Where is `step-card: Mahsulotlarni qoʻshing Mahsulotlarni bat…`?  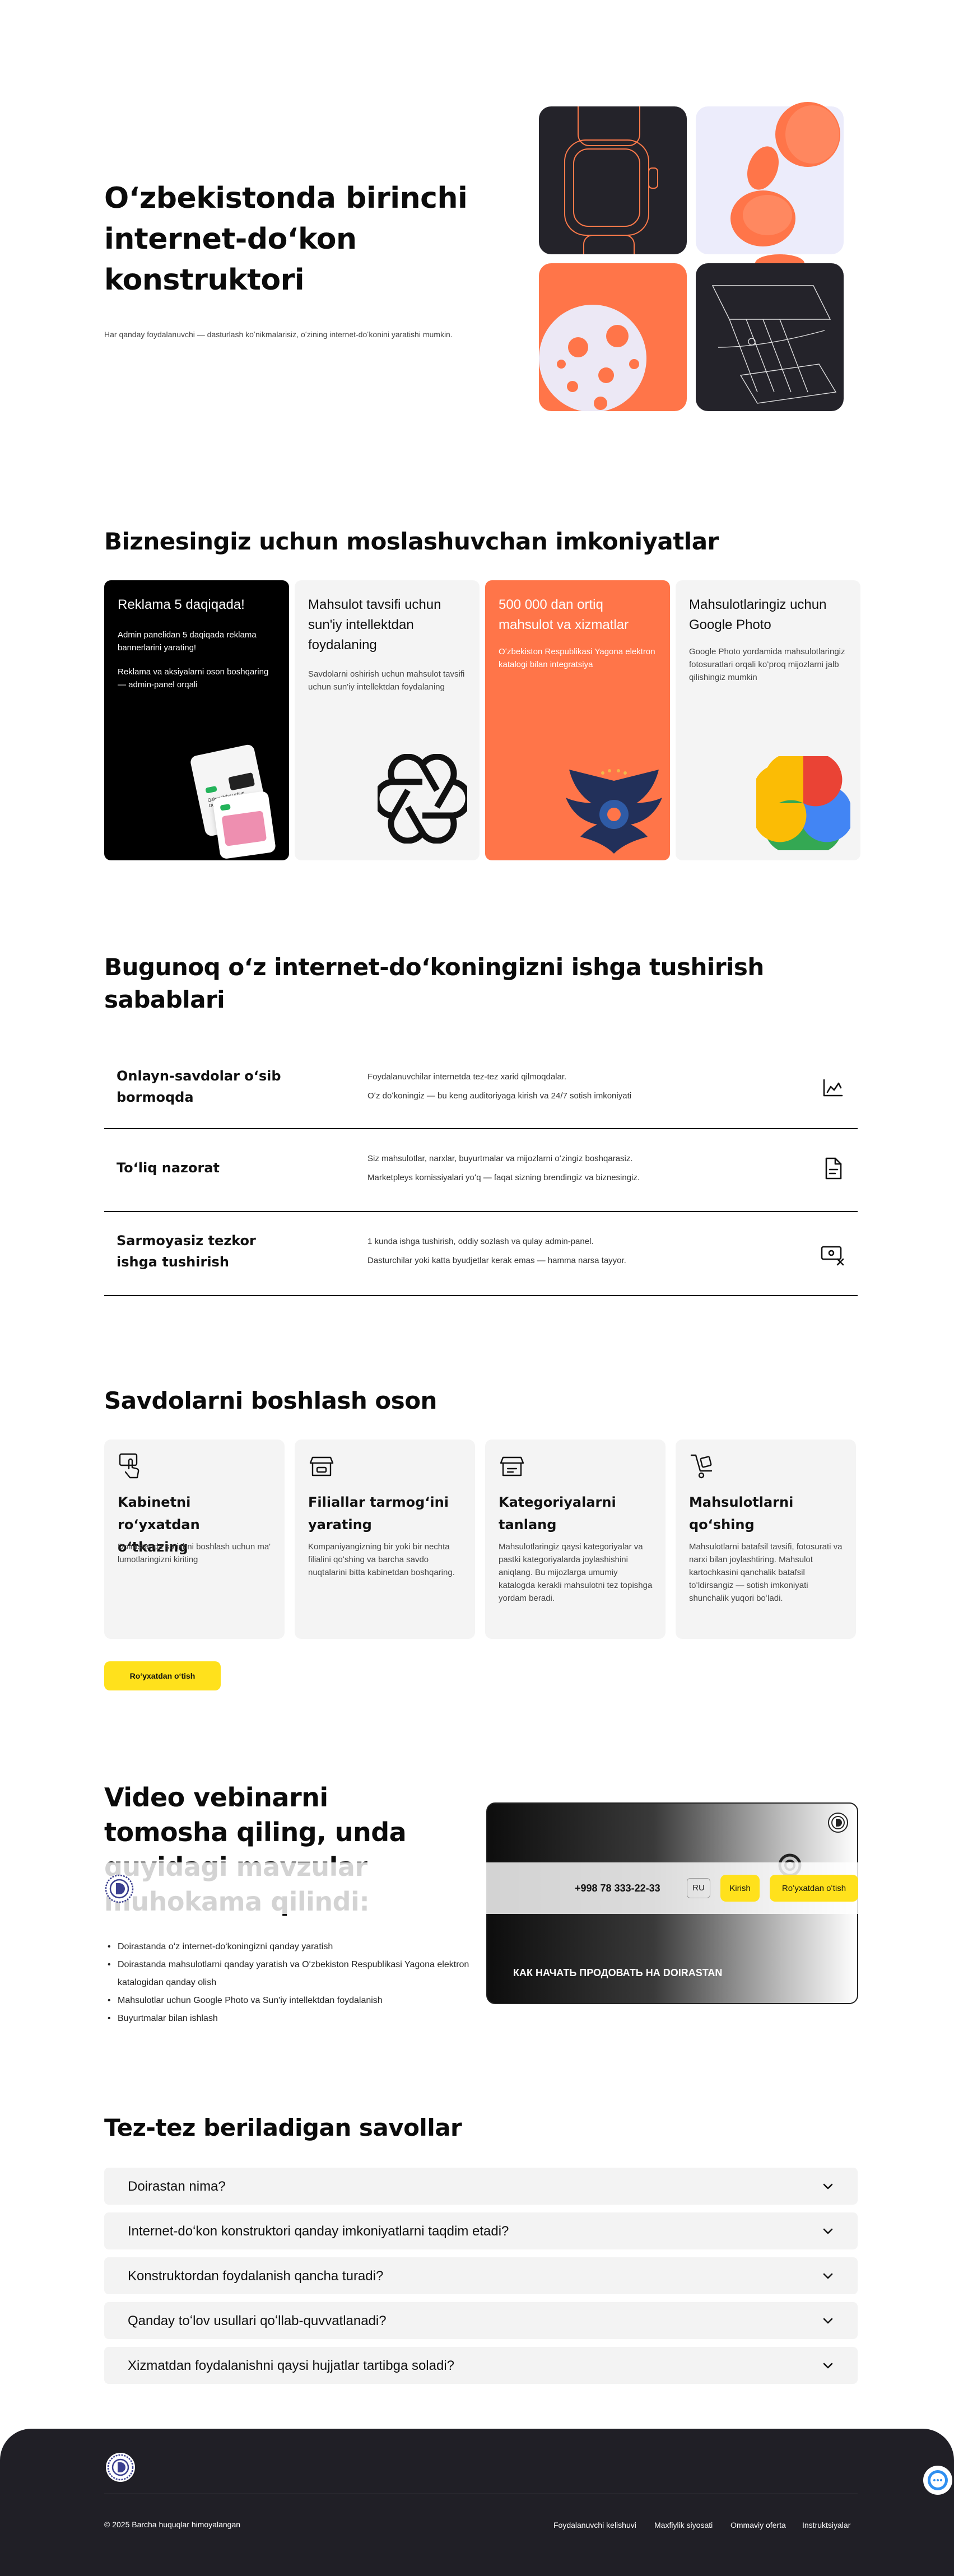 step-card: Mahsulotlarni qoʻshing Mahsulotlarni bat… is located at coordinates (766, 1539).